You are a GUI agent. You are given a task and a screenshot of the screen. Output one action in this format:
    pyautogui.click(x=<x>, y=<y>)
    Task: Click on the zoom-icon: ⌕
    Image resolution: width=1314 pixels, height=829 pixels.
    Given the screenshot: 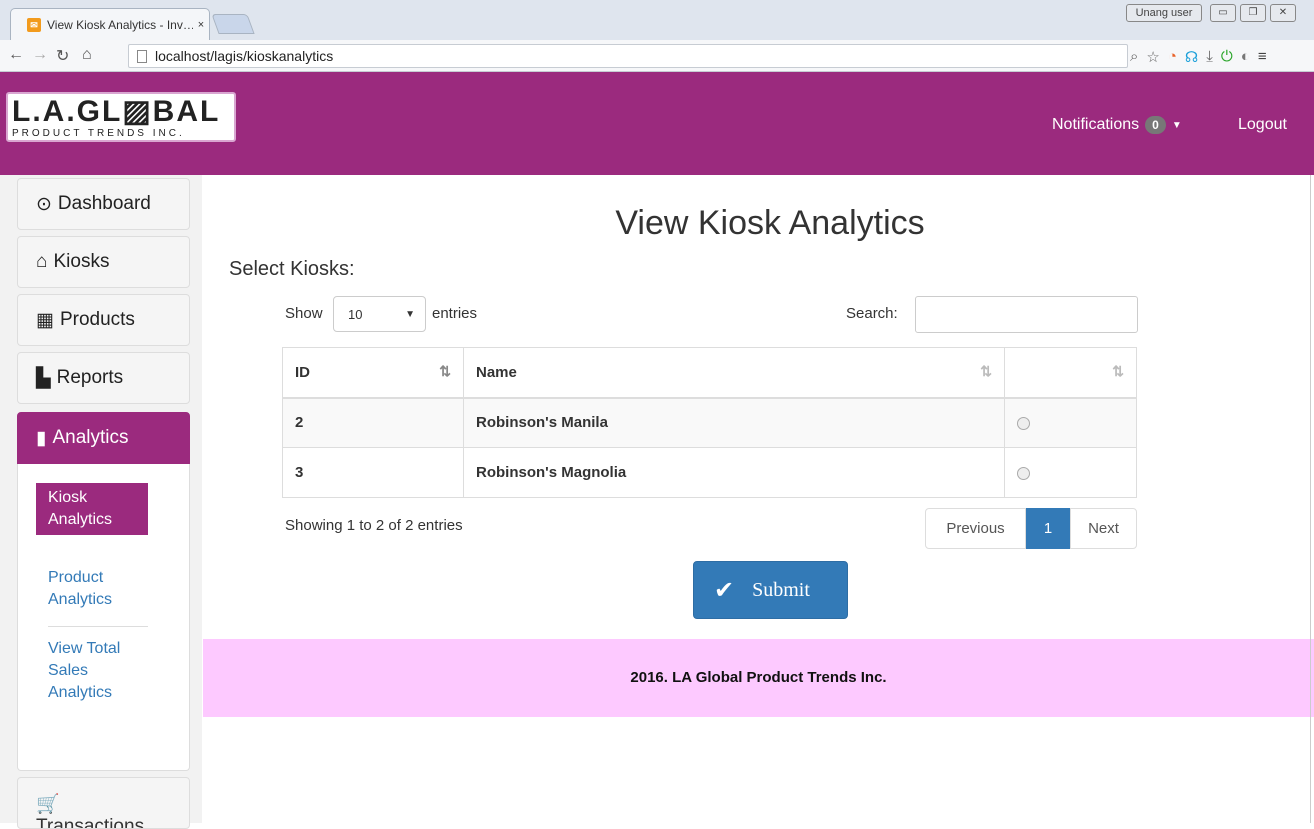 What is the action you would take?
    pyautogui.click(x=1134, y=57)
    